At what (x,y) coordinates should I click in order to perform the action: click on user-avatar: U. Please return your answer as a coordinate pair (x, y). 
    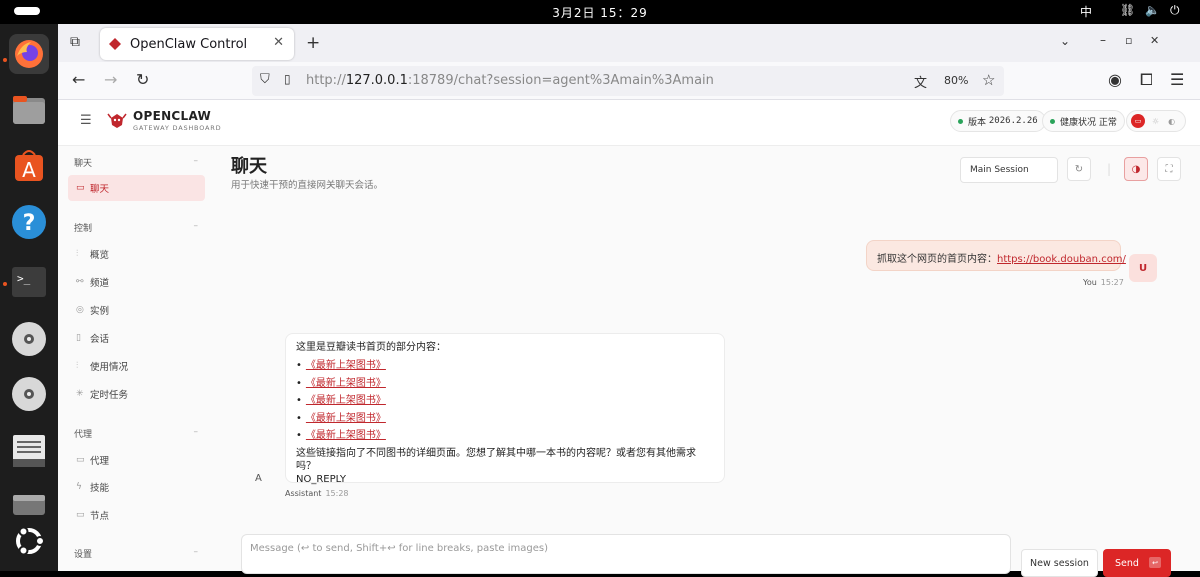
    Looking at the image, I should click on (1143, 268).